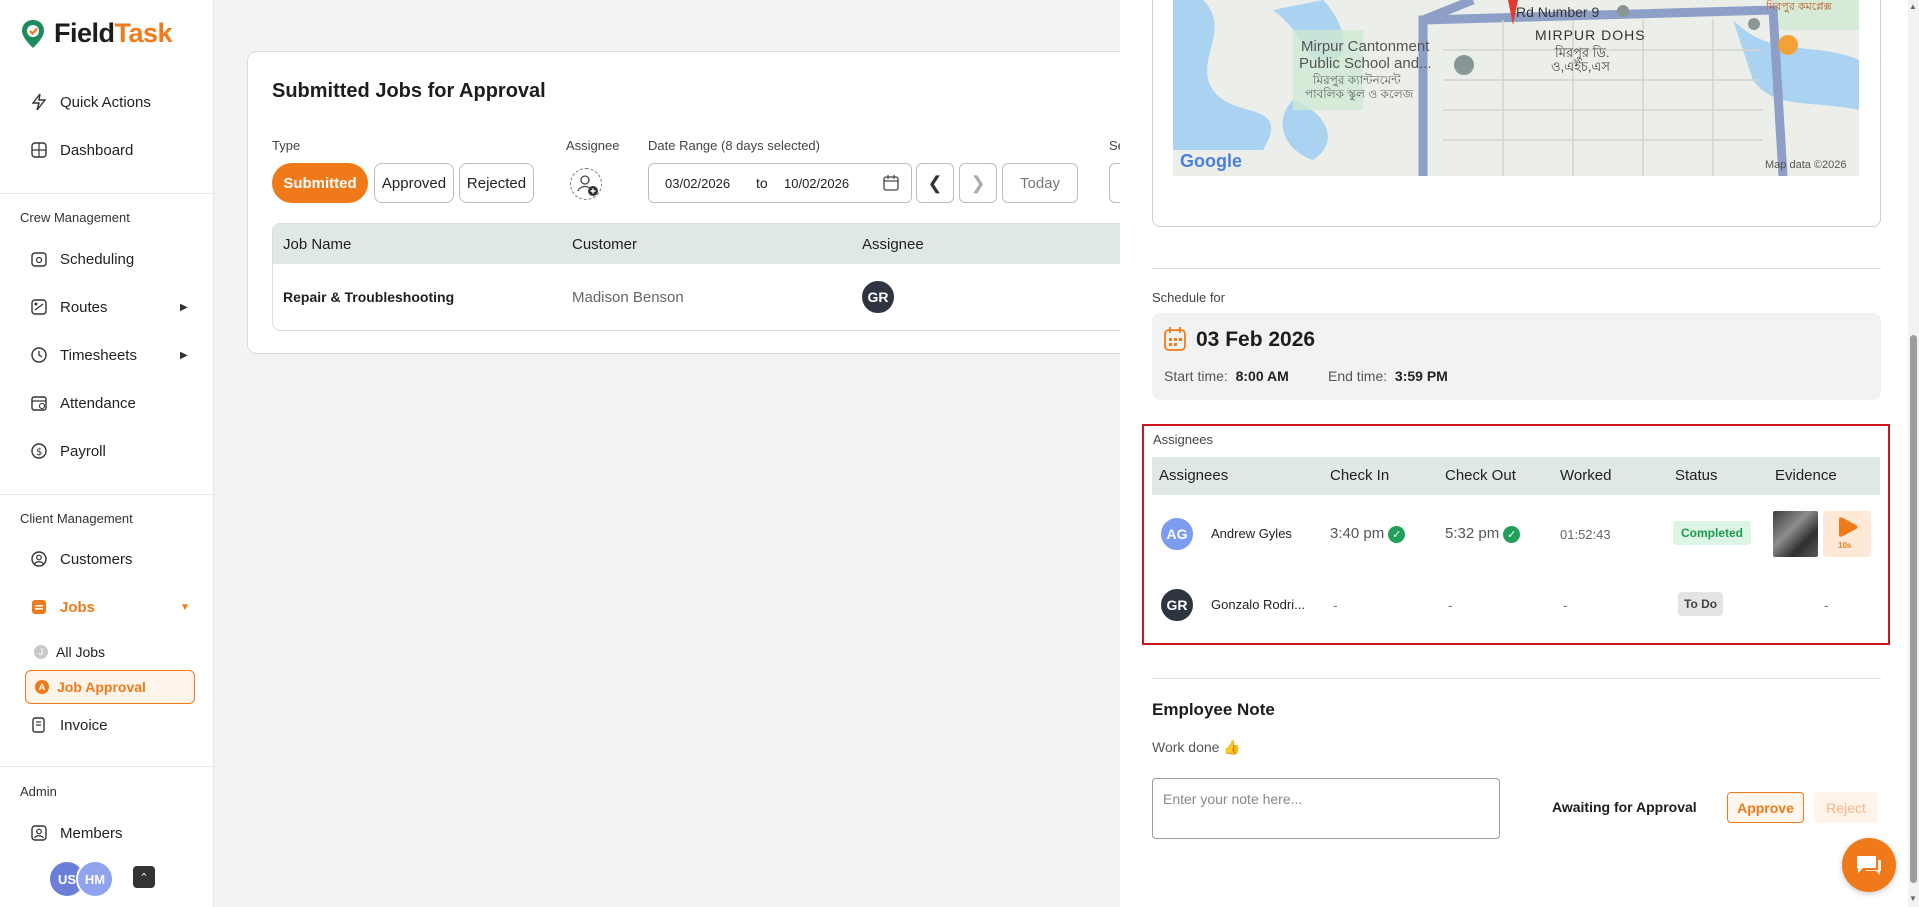 This screenshot has width=1919, height=907. I want to click on nav-quick-actions: Quick Actions, so click(90, 102).